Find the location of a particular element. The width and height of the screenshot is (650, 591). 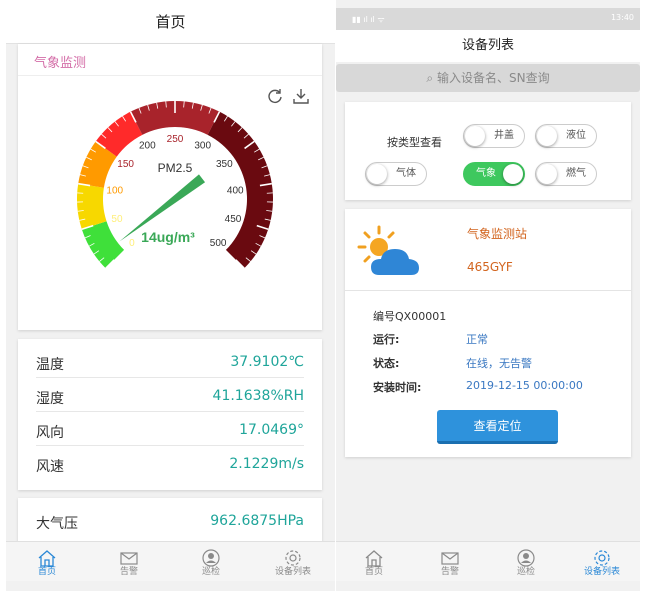

reading-value: 17.0469° is located at coordinates (271, 430).